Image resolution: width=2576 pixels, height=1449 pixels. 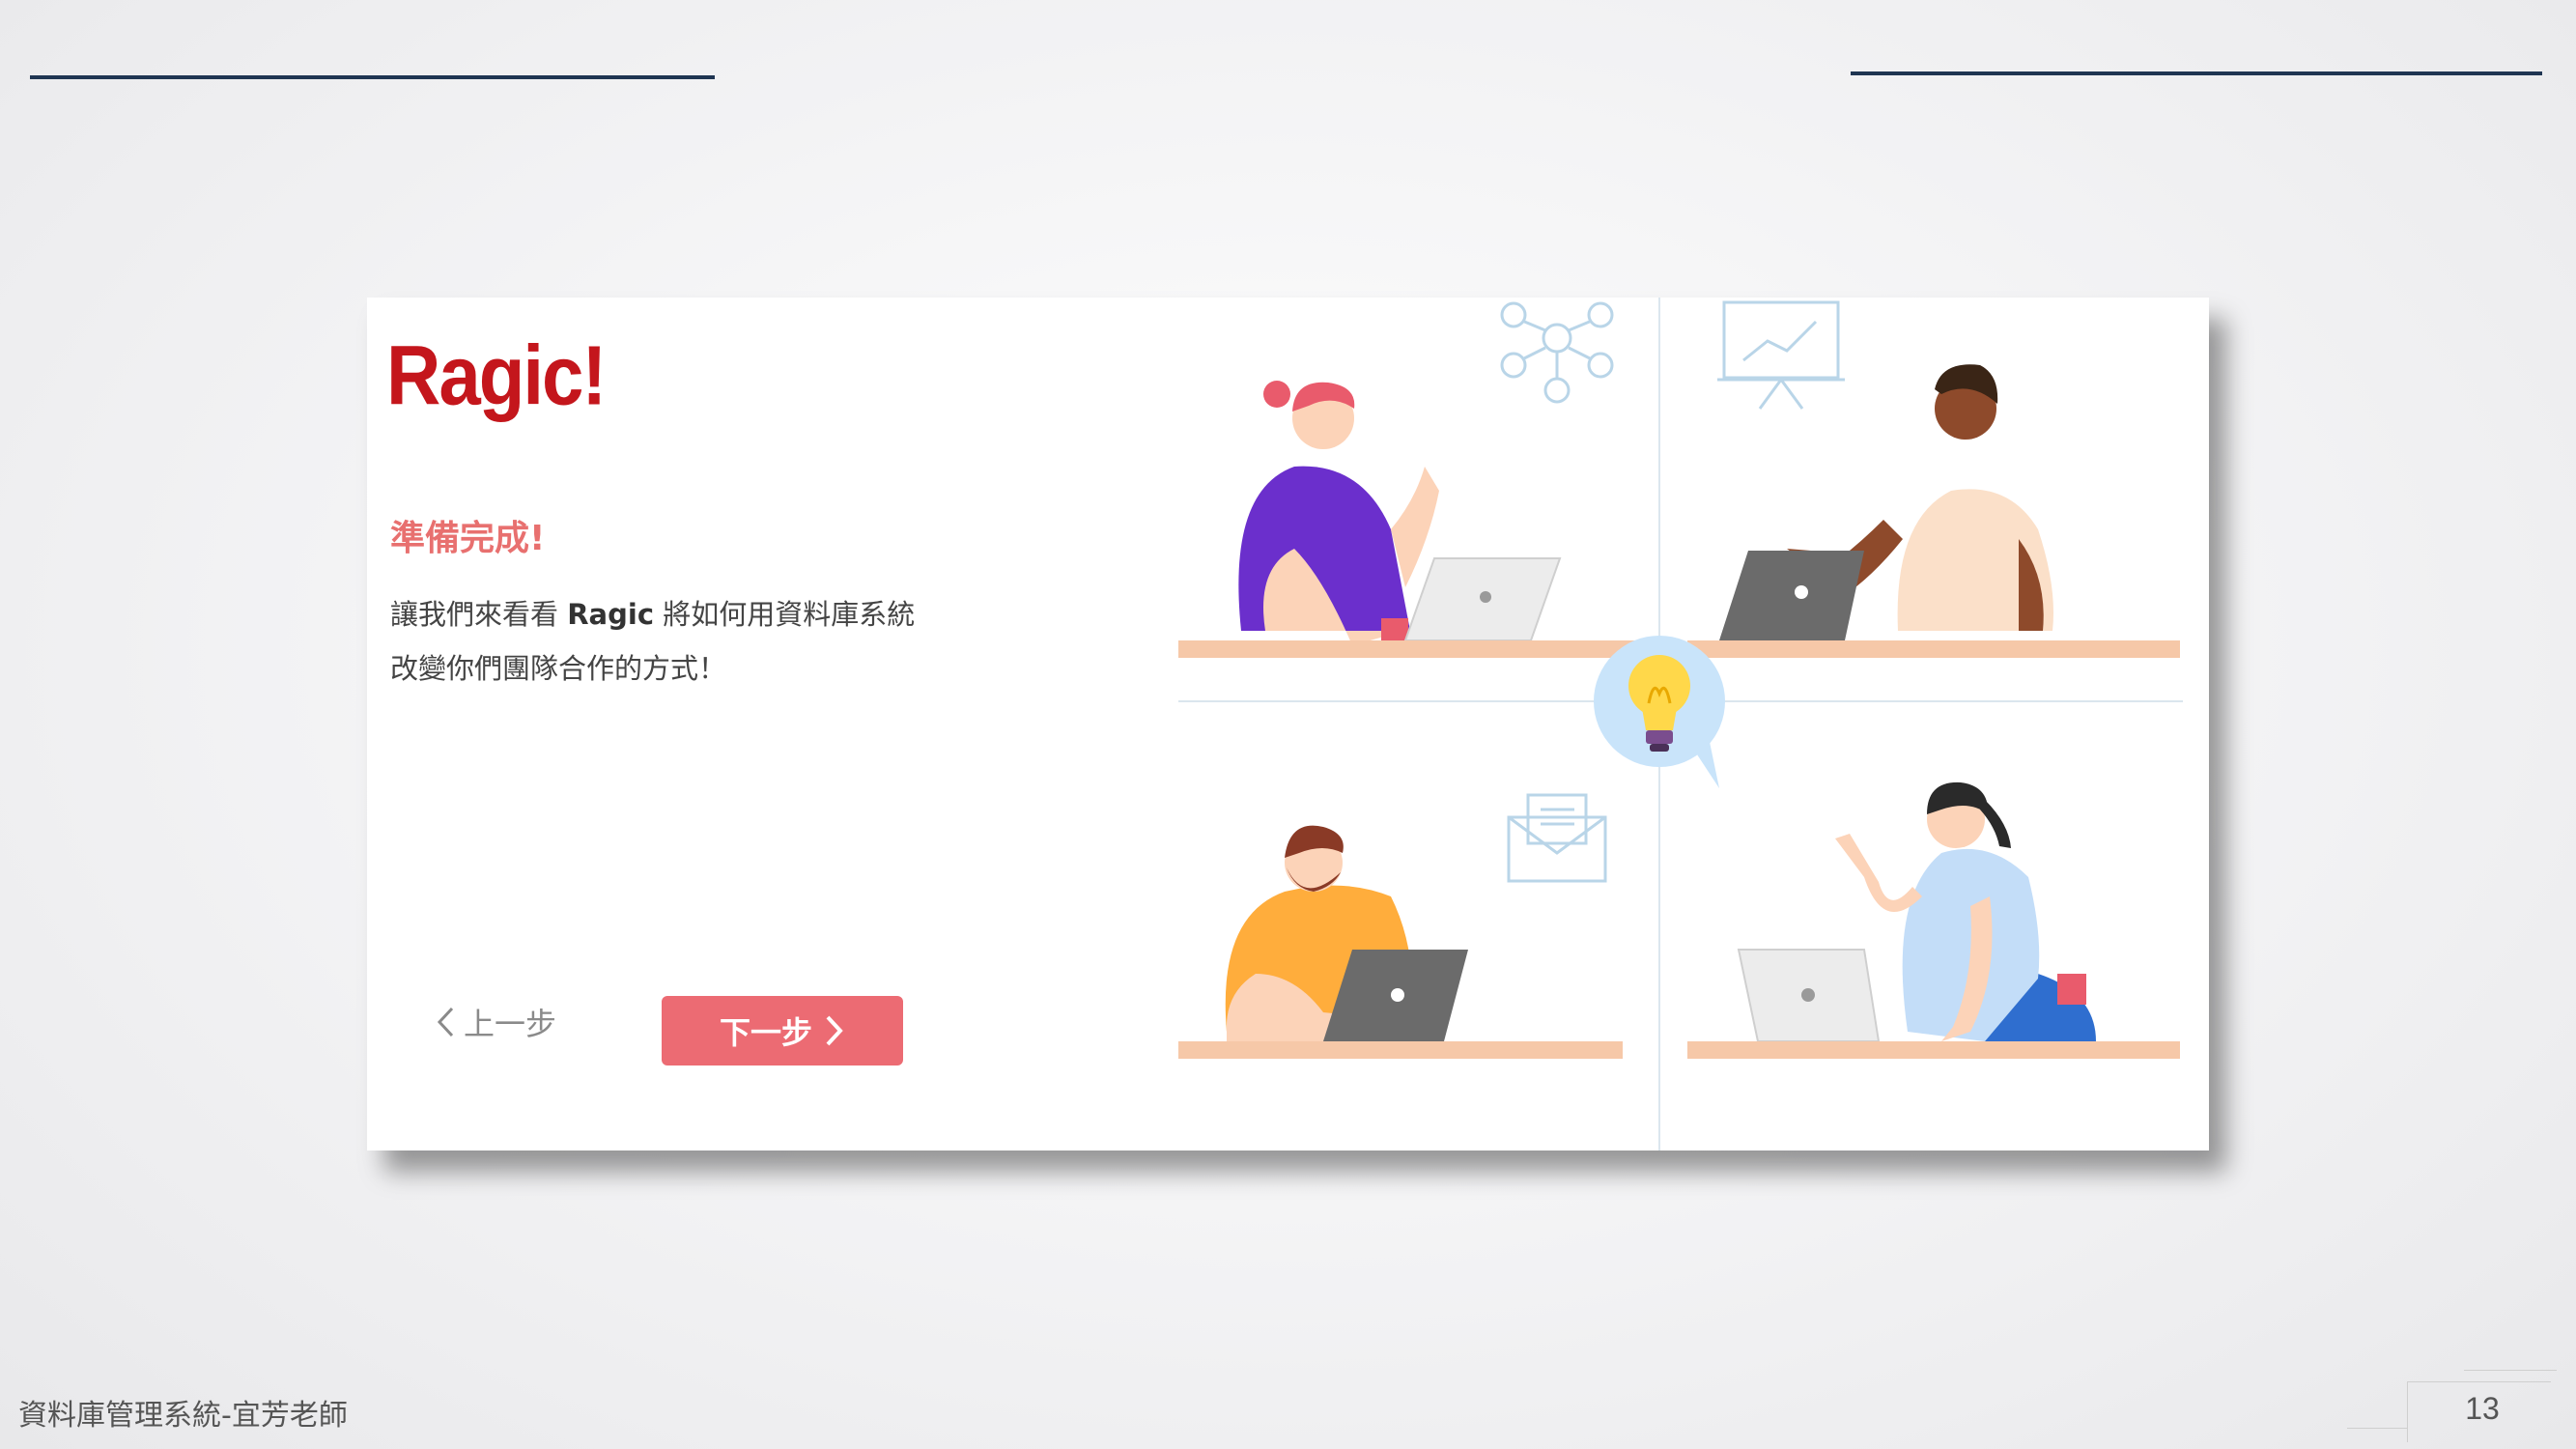 What do you see at coordinates (2377, 1428) in the screenshot?
I see `page-number-line` at bounding box center [2377, 1428].